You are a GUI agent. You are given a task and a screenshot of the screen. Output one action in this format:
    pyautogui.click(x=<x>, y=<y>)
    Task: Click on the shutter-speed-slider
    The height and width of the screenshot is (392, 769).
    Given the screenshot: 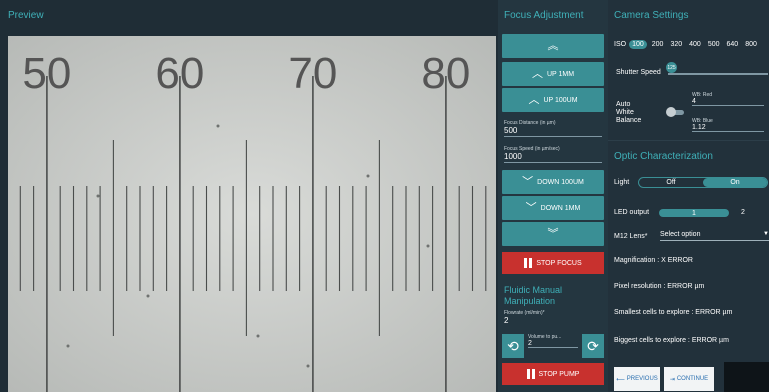 What is the action you would take?
    pyautogui.click(x=718, y=74)
    